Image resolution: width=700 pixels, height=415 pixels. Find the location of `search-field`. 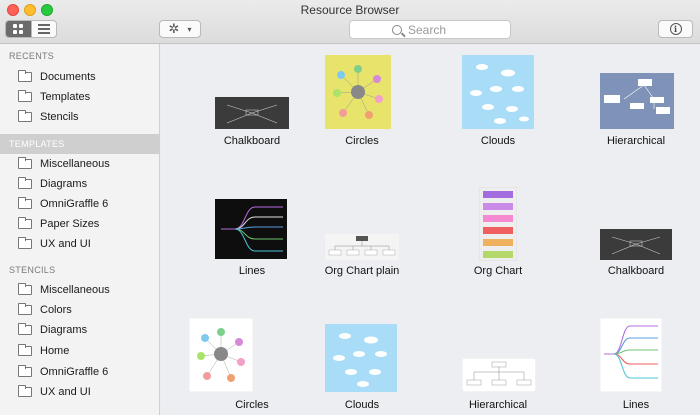

search-field is located at coordinates (430, 29).